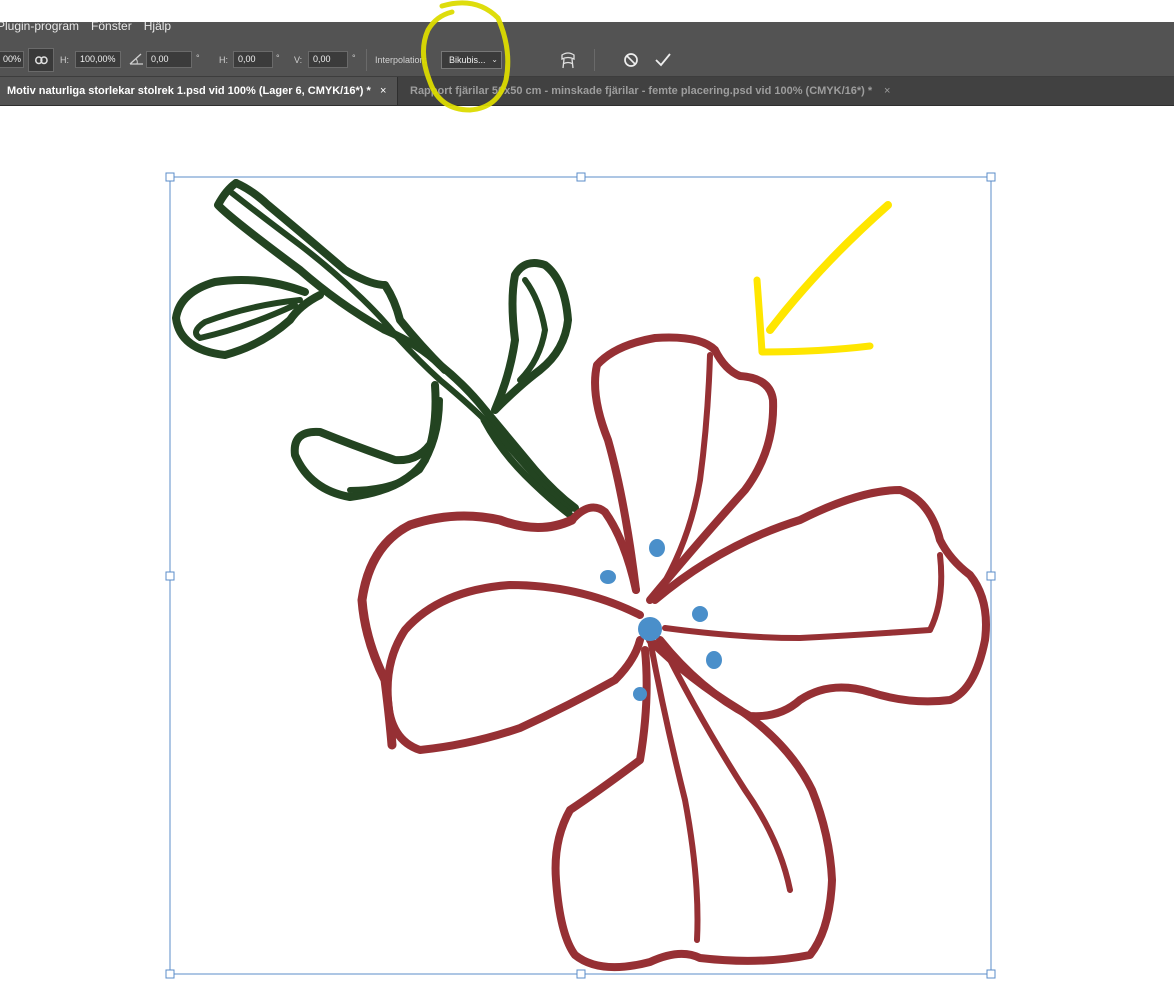  I want to click on menu-fonster: Fönster, so click(111, 27).